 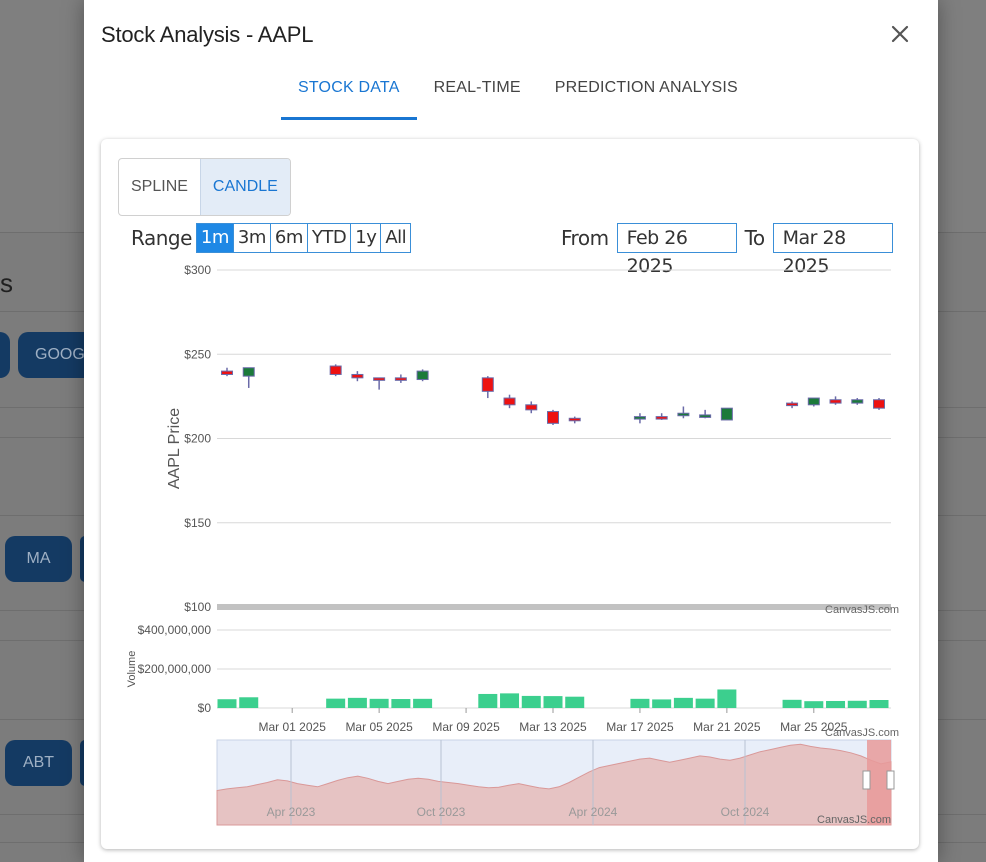 I want to click on background-stock-button-abt: ABT, so click(x=38, y=763).